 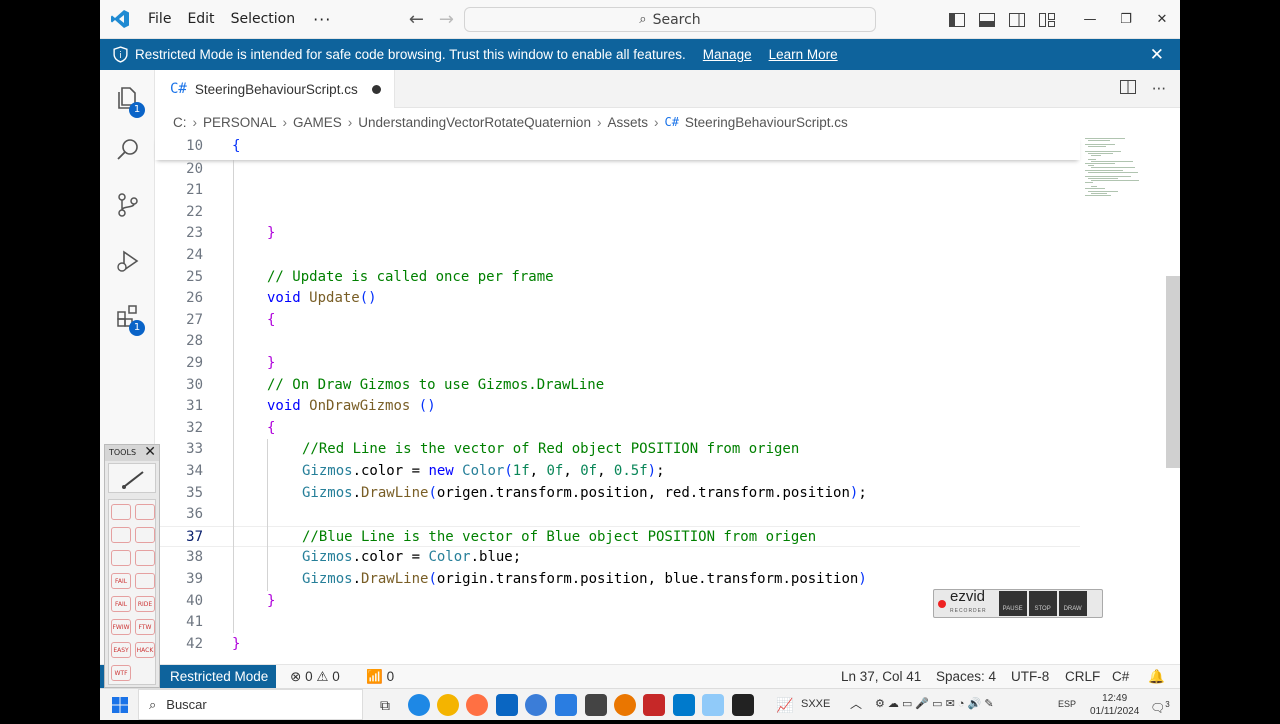 I want to click on code-line: 31 void OnDrawGizmos (), so click(x=617, y=407).